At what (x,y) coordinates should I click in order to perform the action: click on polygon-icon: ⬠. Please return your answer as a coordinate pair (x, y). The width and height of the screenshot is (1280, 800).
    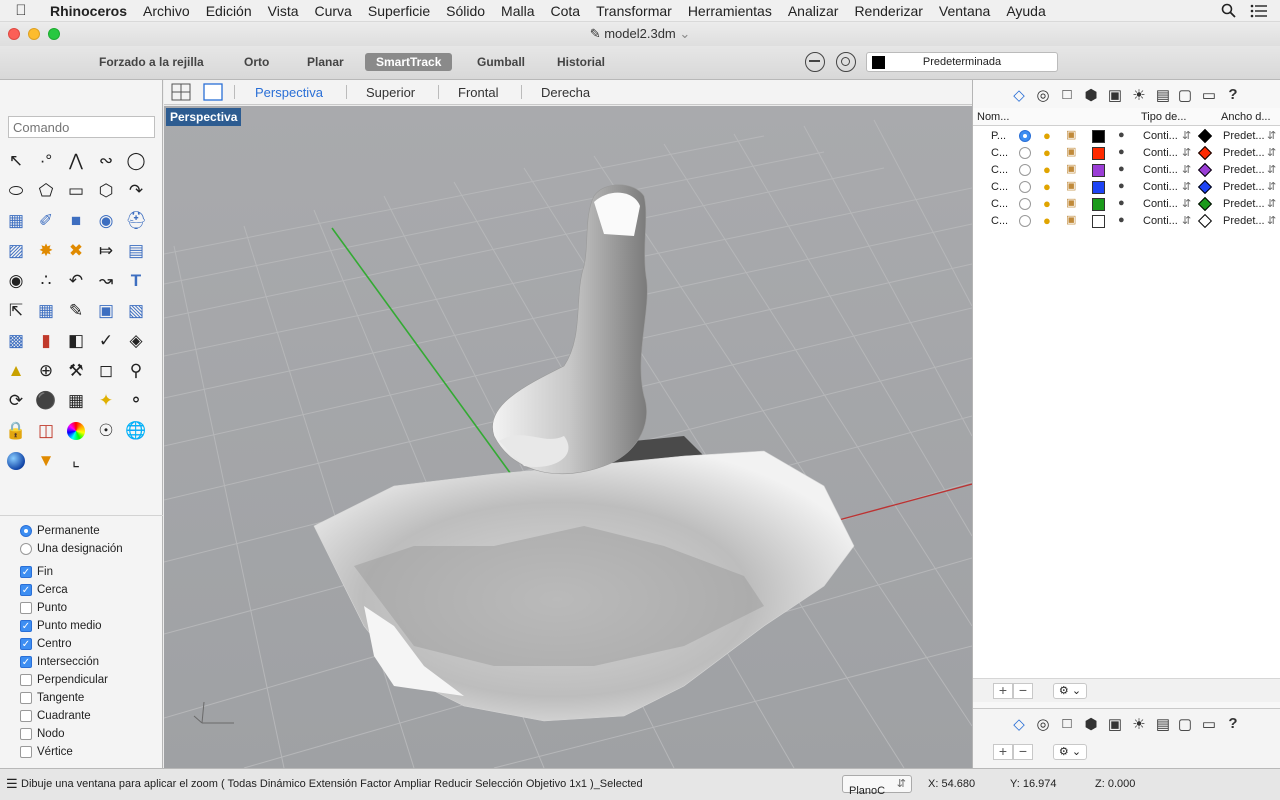
    Looking at the image, I should click on (46, 191).